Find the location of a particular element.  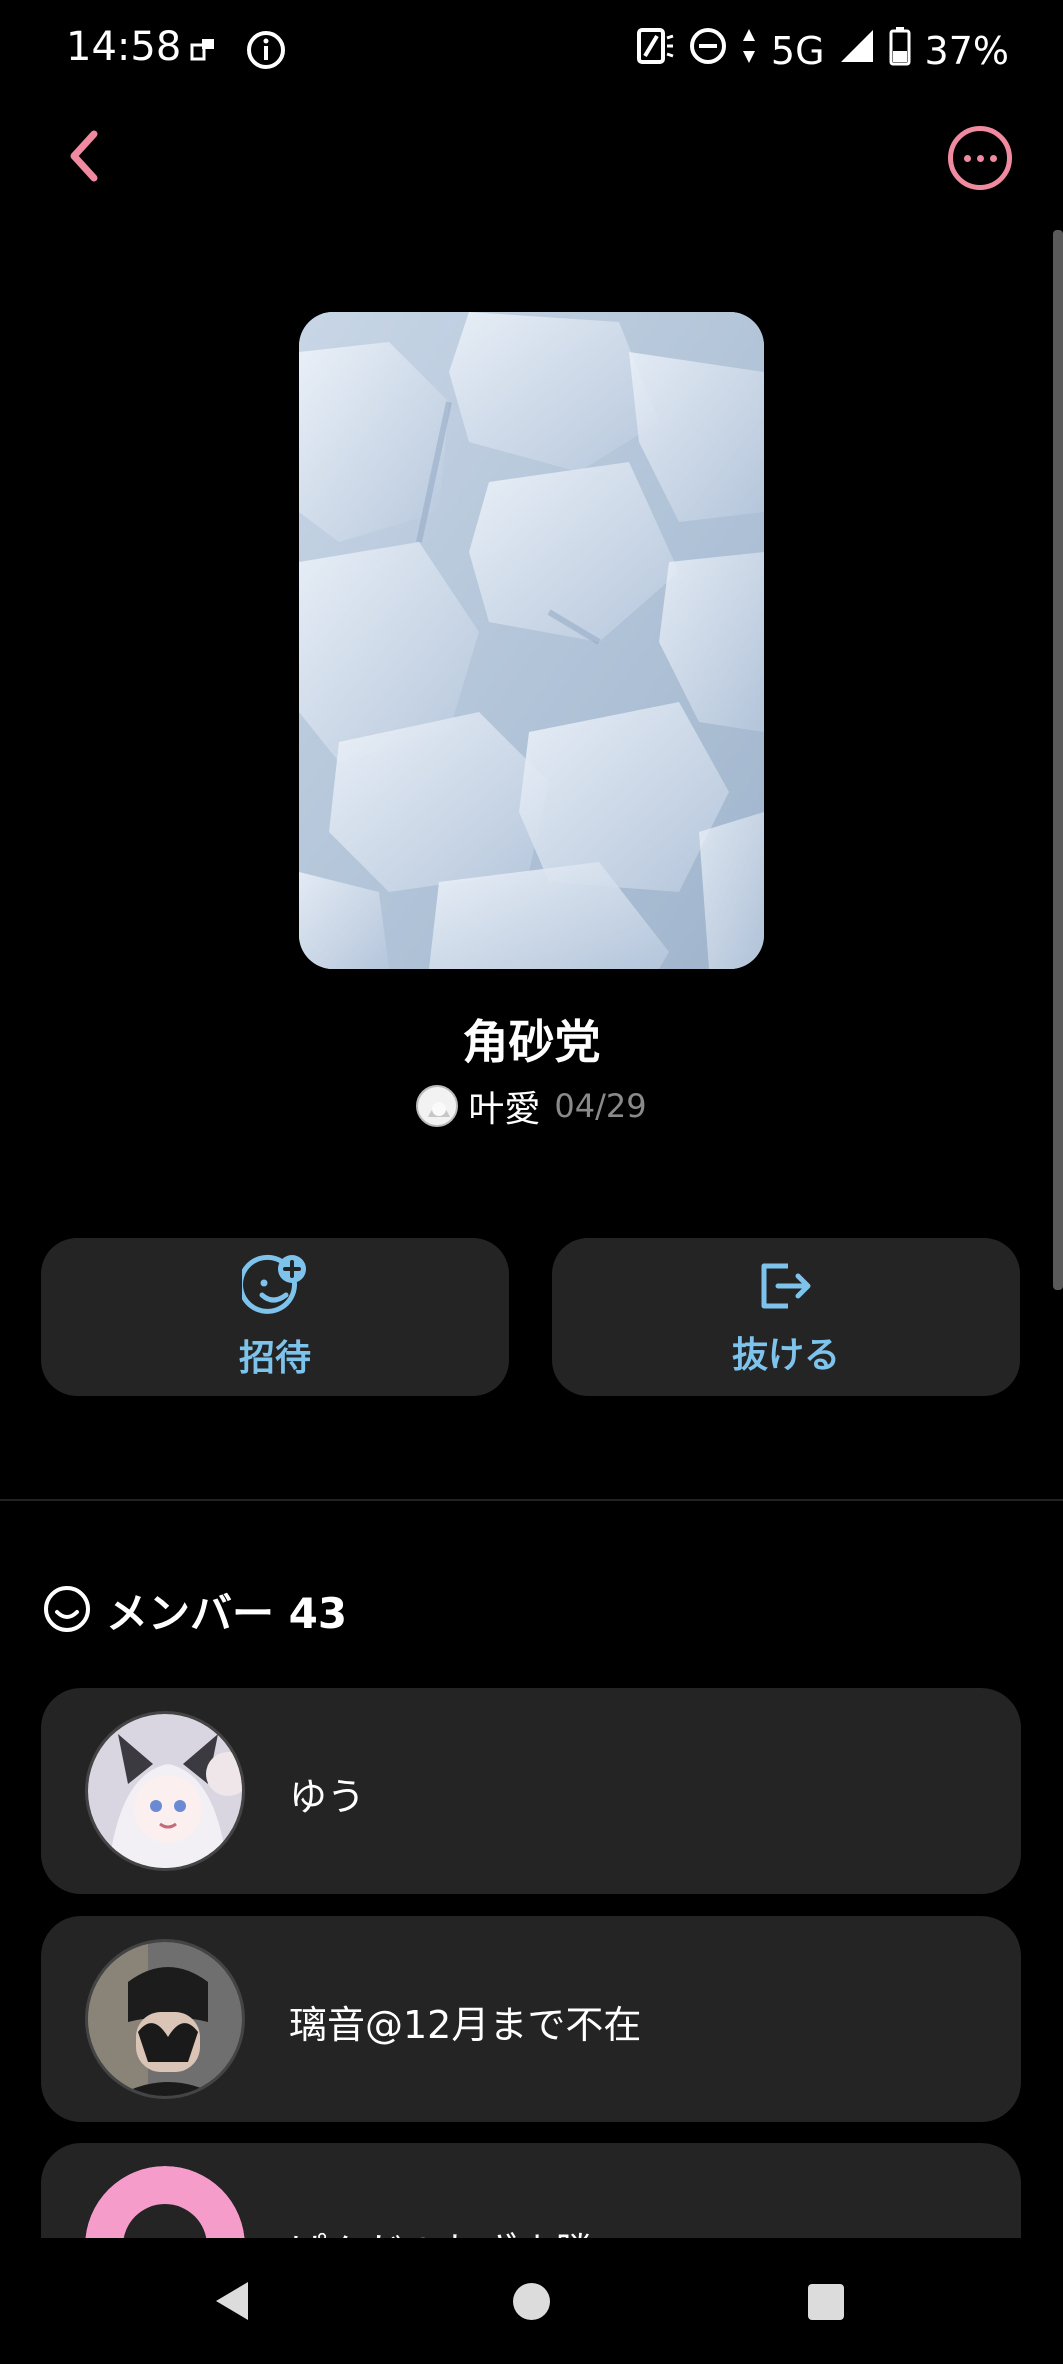

members-label: メンバー 43 is located at coordinates (227, 1613).